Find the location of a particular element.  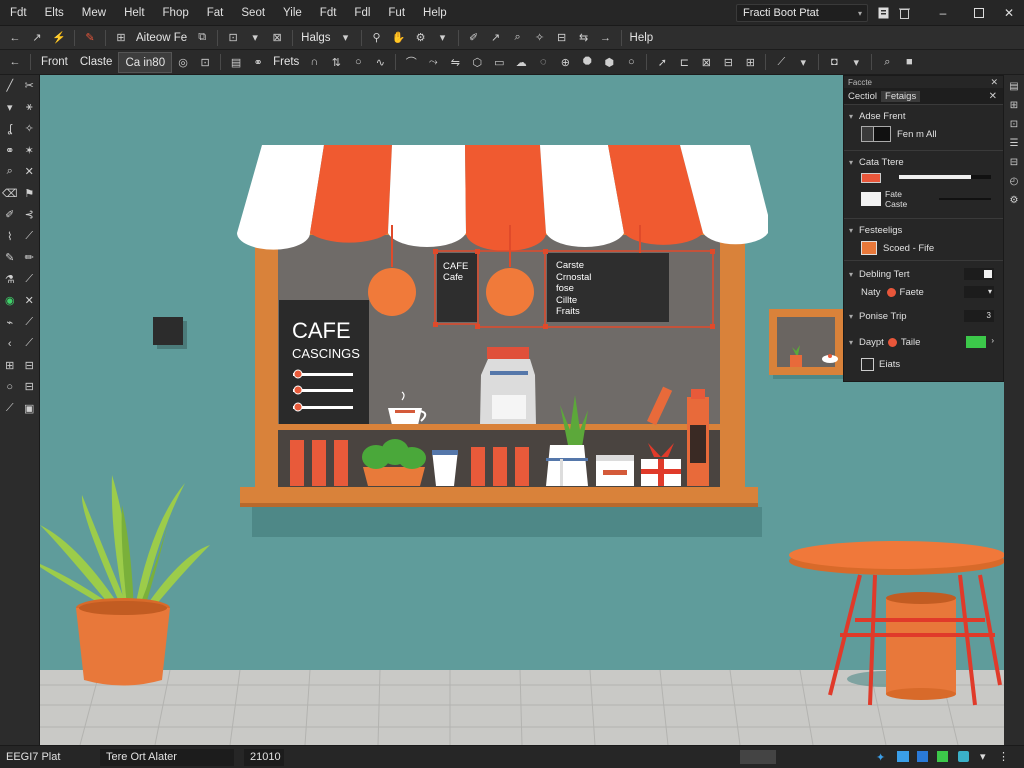

search-icon: ⌕ is located at coordinates (887, 62).